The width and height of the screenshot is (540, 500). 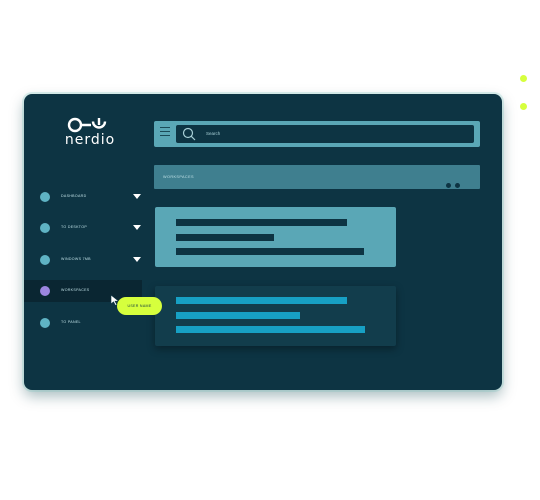 What do you see at coordinates (275, 237) in the screenshot?
I see `content-card-highlighted` at bounding box center [275, 237].